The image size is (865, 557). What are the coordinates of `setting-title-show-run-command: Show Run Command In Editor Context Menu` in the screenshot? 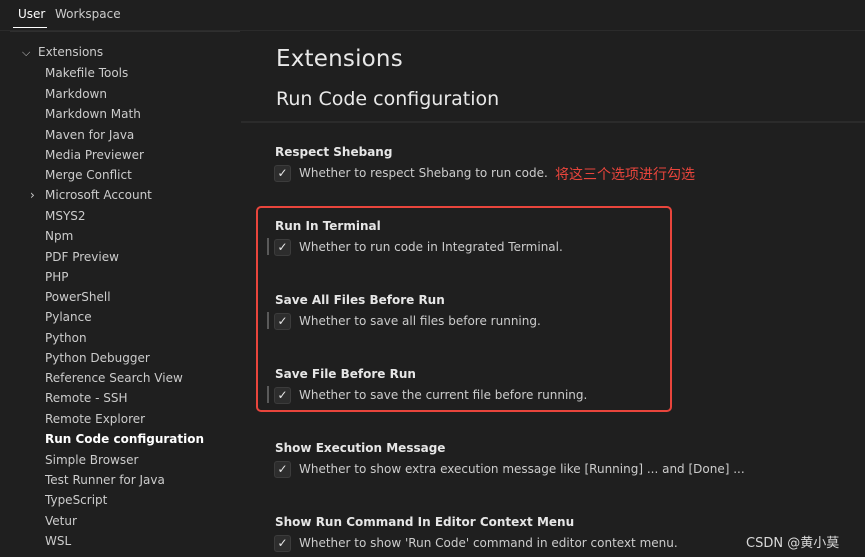 It's located at (425, 522).